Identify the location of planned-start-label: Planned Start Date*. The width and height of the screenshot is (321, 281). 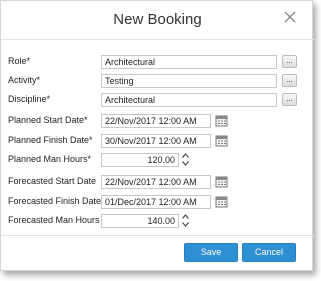
(48, 120).